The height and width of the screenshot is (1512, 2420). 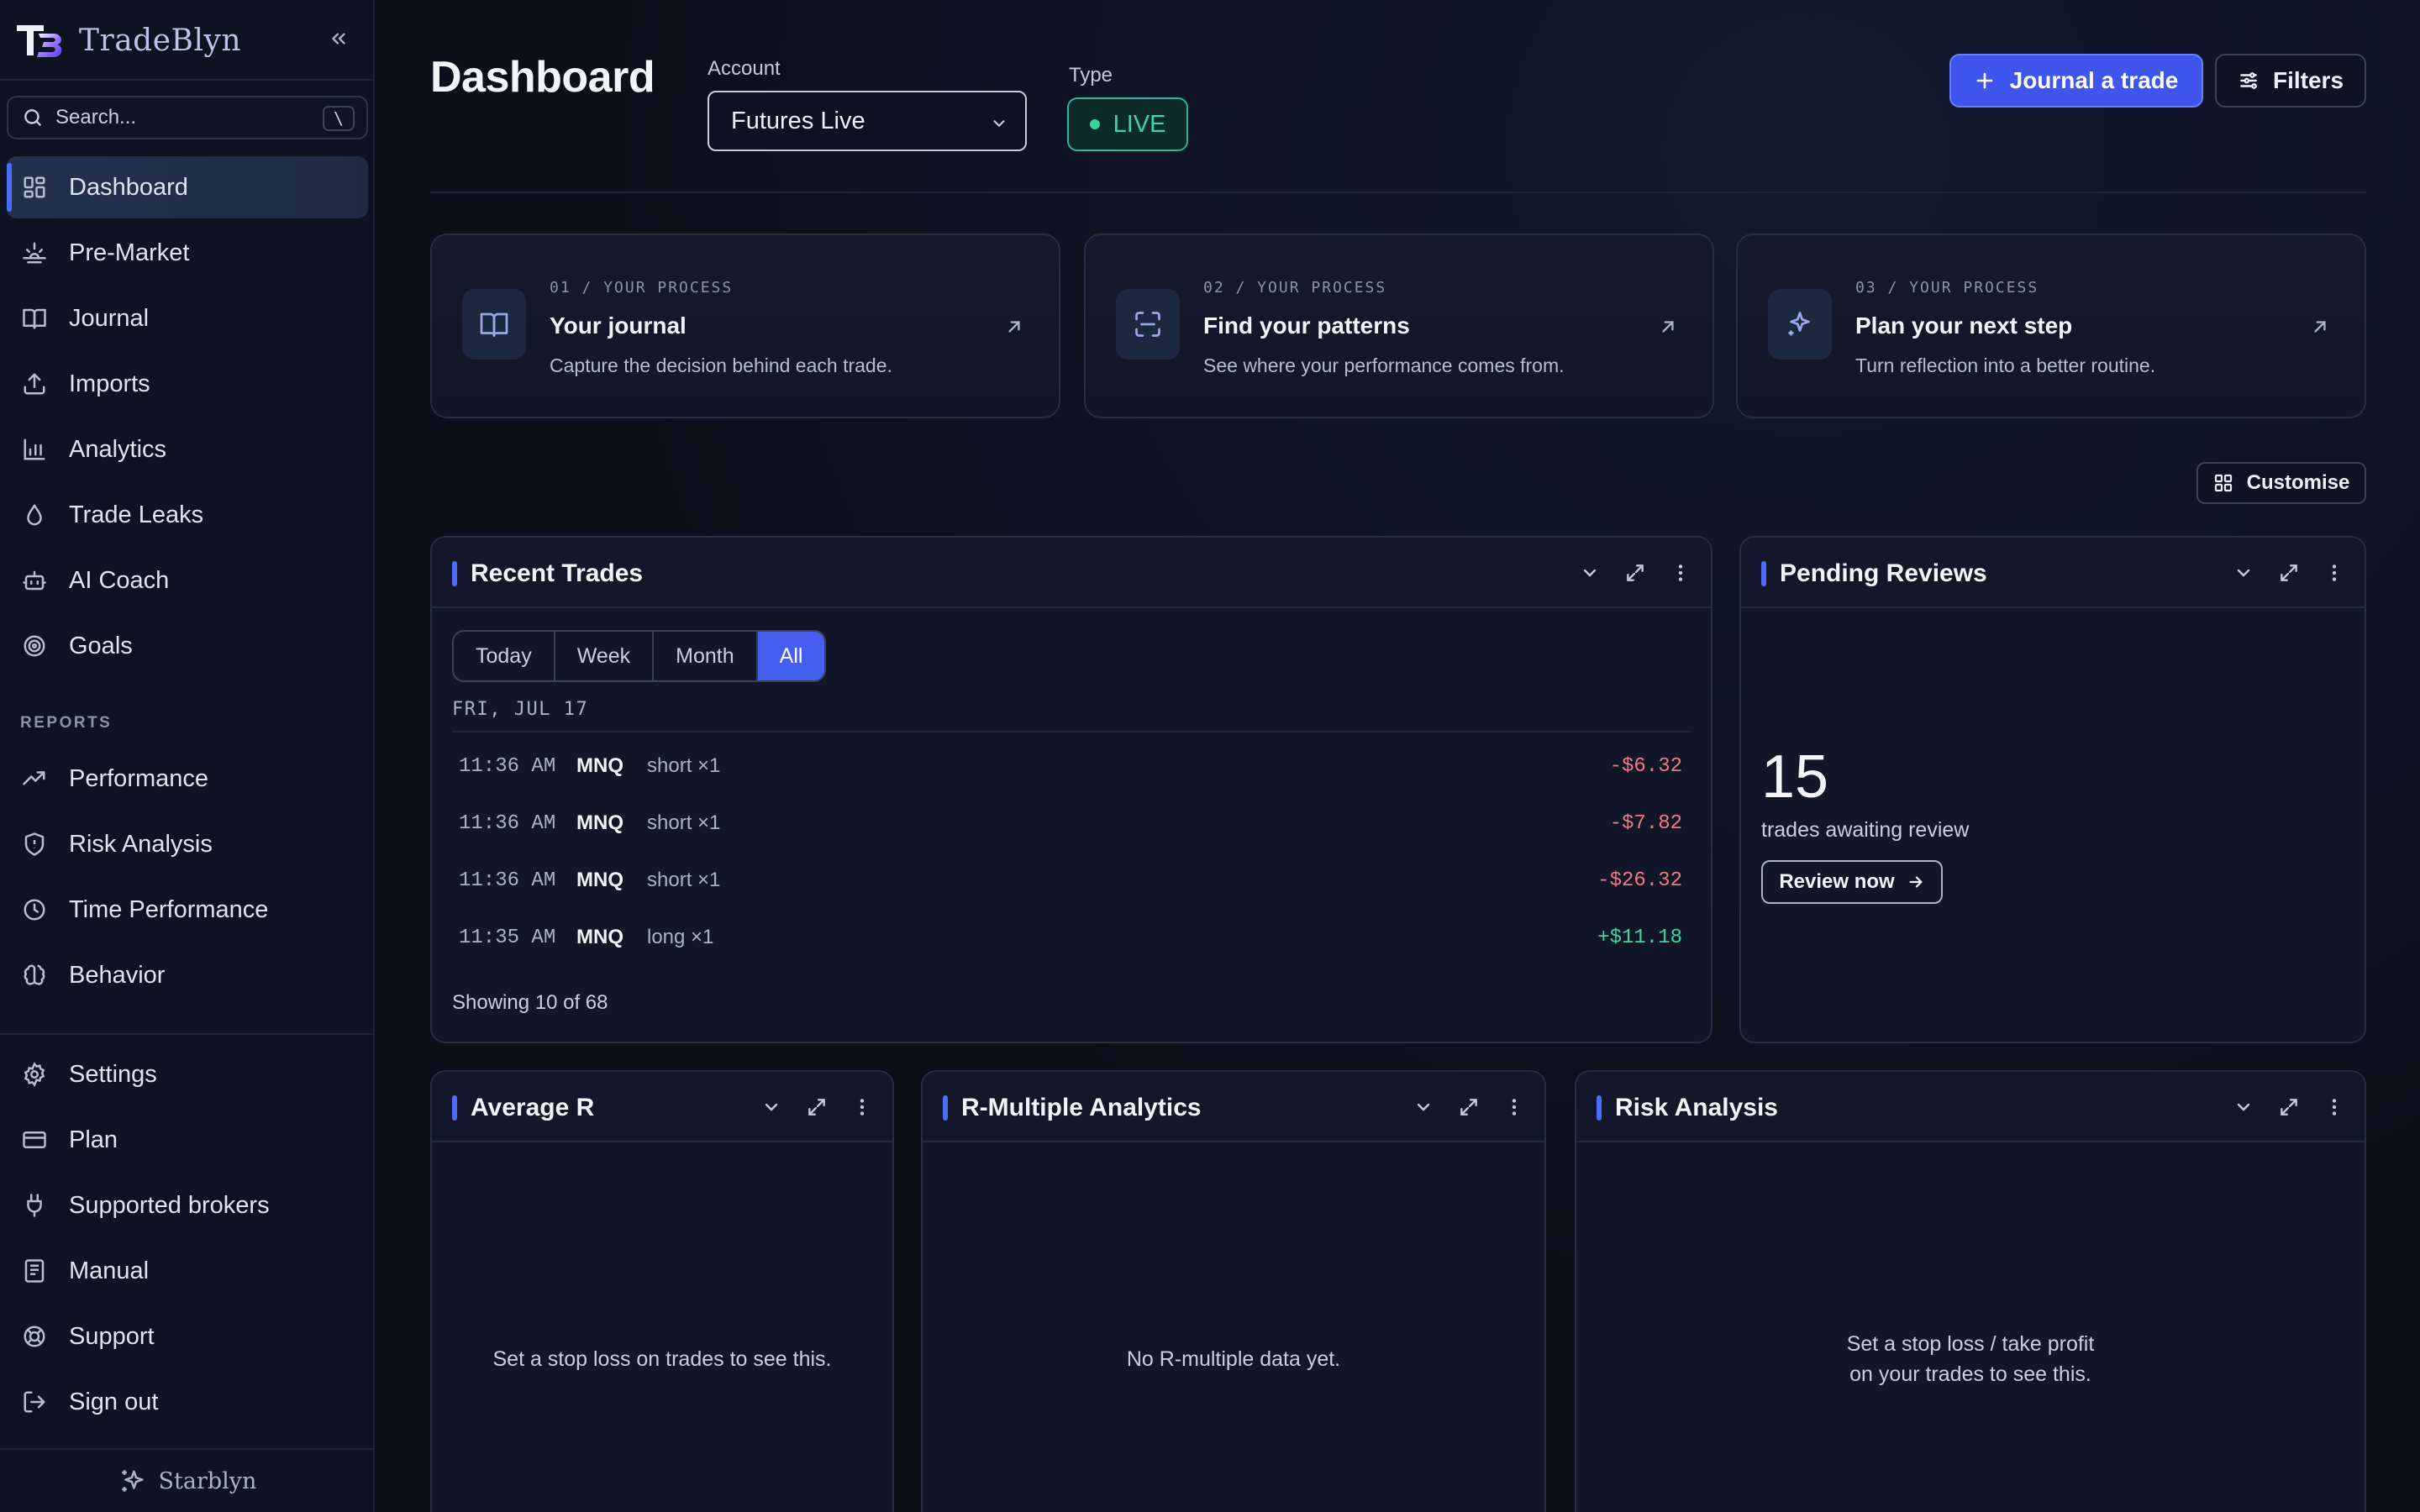 What do you see at coordinates (187, 910) in the screenshot?
I see `sidebar-item-time-performance: Time Performance` at bounding box center [187, 910].